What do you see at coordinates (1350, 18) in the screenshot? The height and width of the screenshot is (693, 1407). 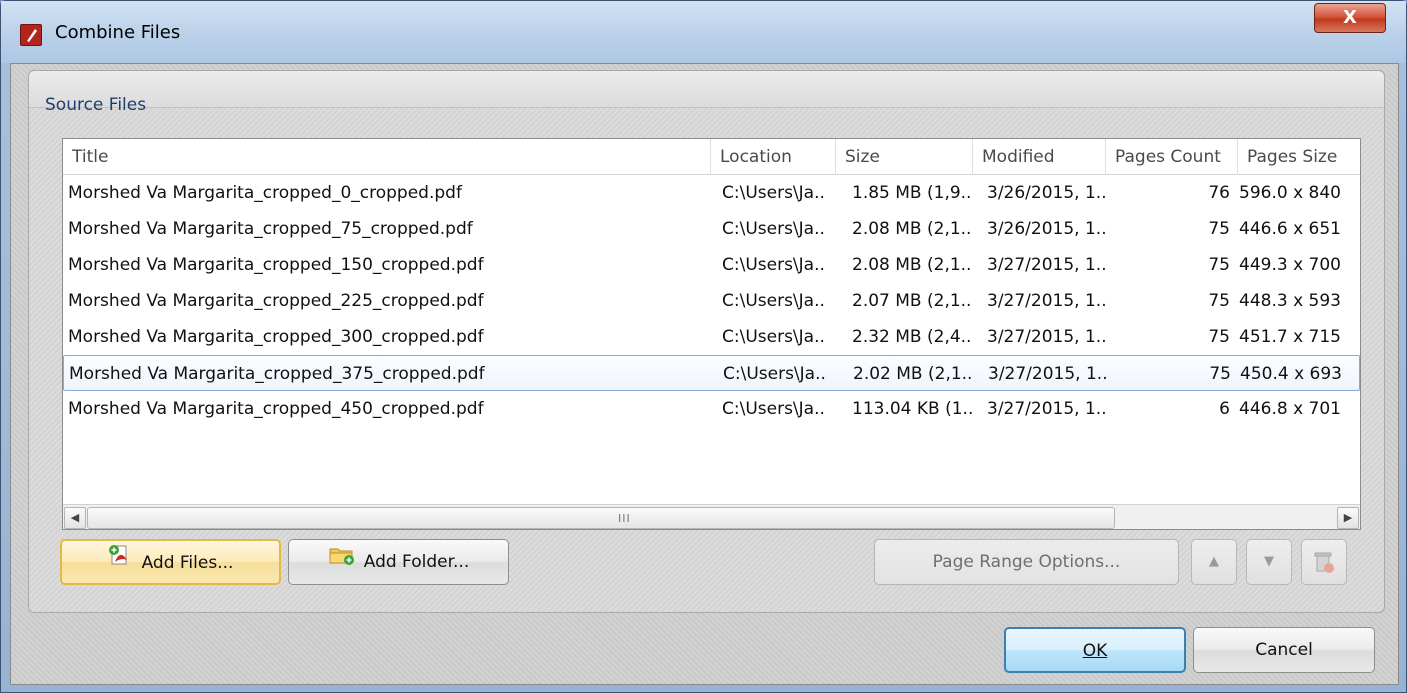 I see `close-button: X` at bounding box center [1350, 18].